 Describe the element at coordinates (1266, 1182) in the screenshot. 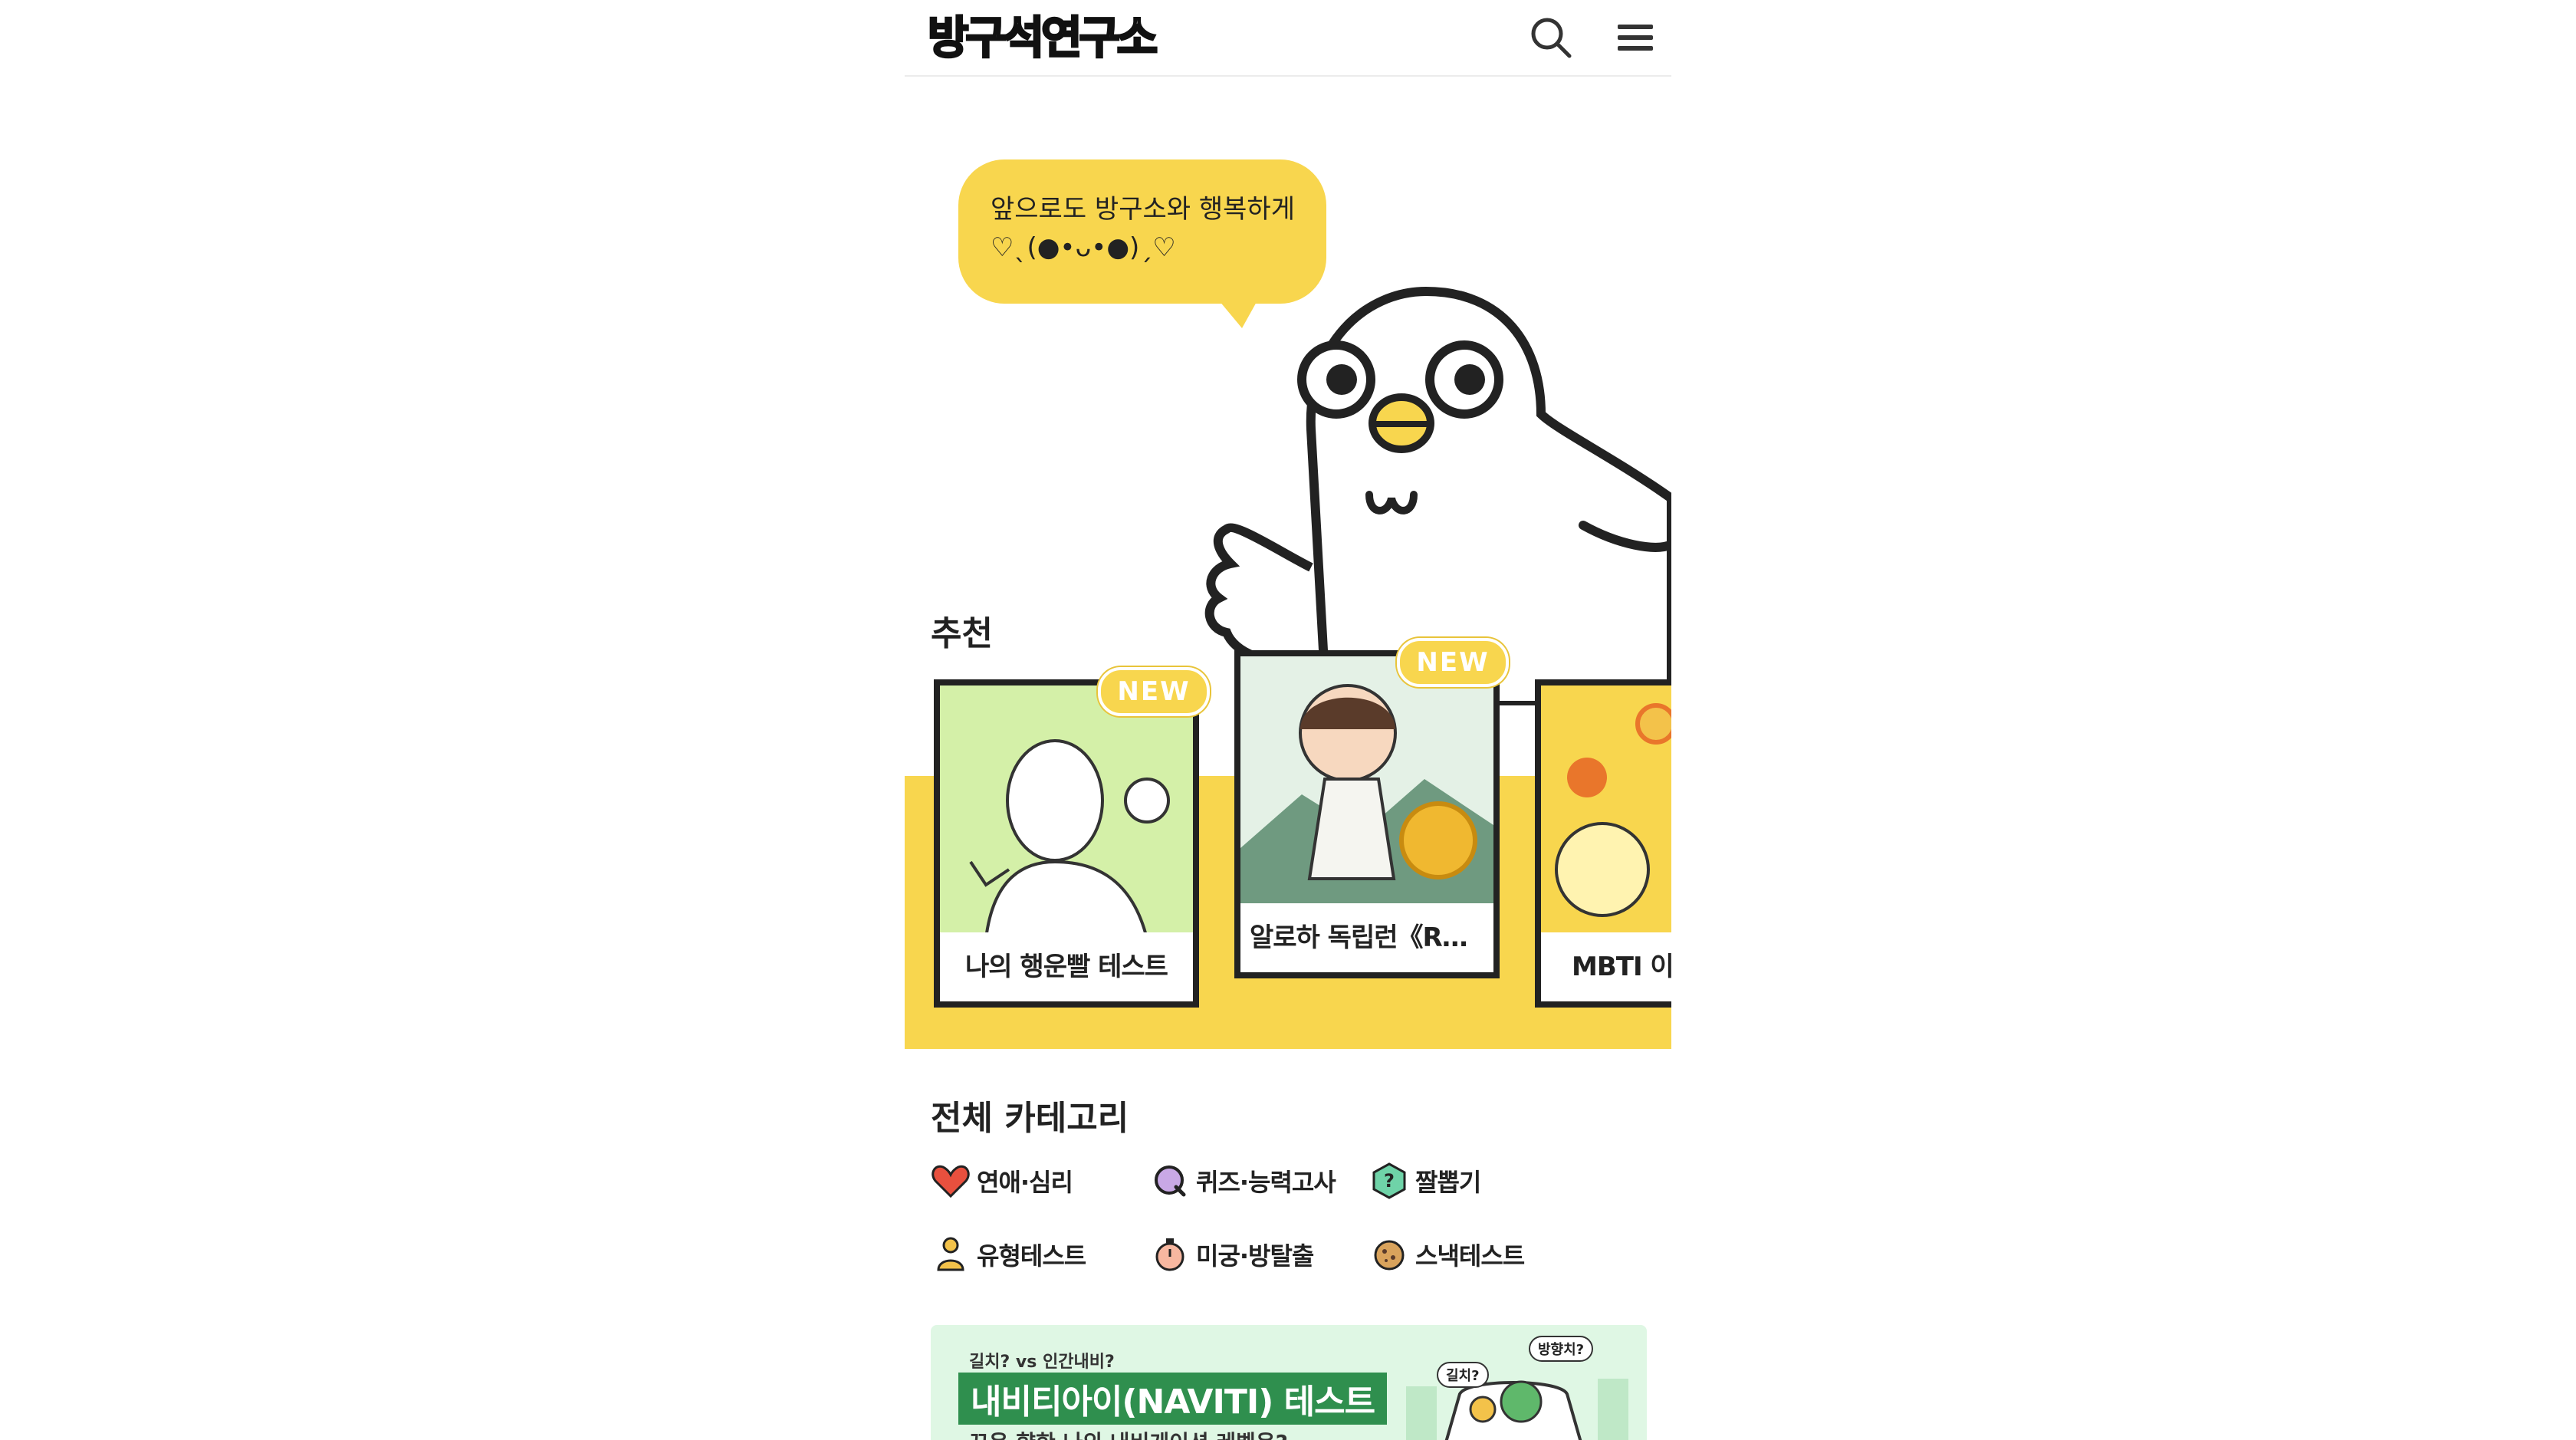

I see `category-label: 퀴즈·능력고사` at that location.